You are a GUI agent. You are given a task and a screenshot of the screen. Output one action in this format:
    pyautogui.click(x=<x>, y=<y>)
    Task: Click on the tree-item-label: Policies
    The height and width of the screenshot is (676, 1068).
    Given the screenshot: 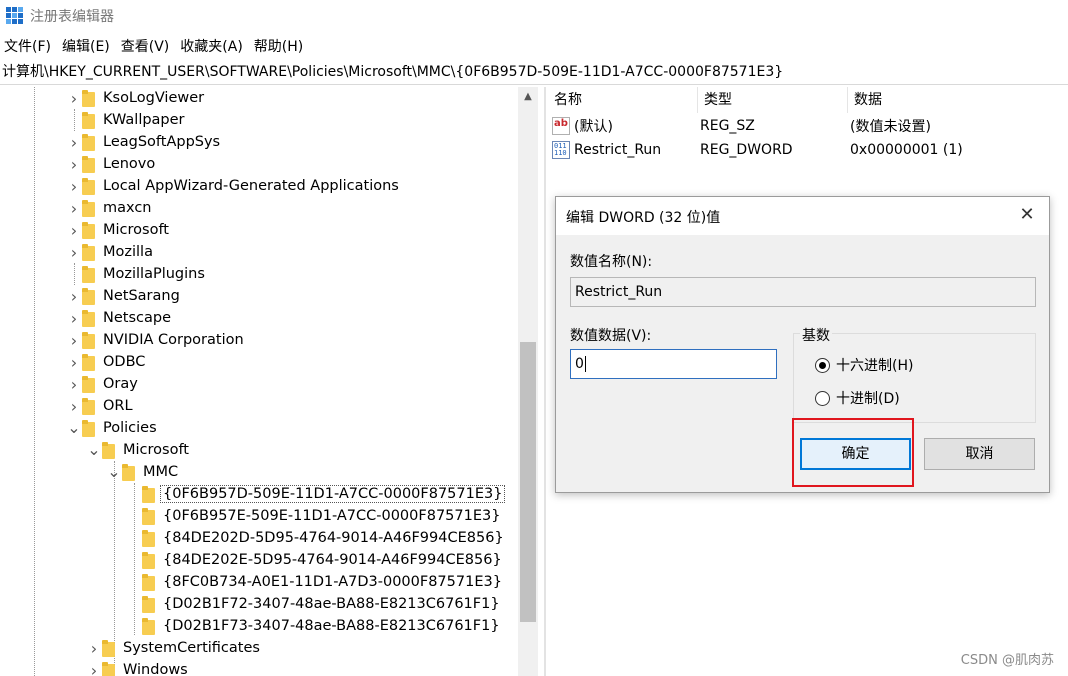 What is the action you would take?
    pyautogui.click(x=130, y=428)
    